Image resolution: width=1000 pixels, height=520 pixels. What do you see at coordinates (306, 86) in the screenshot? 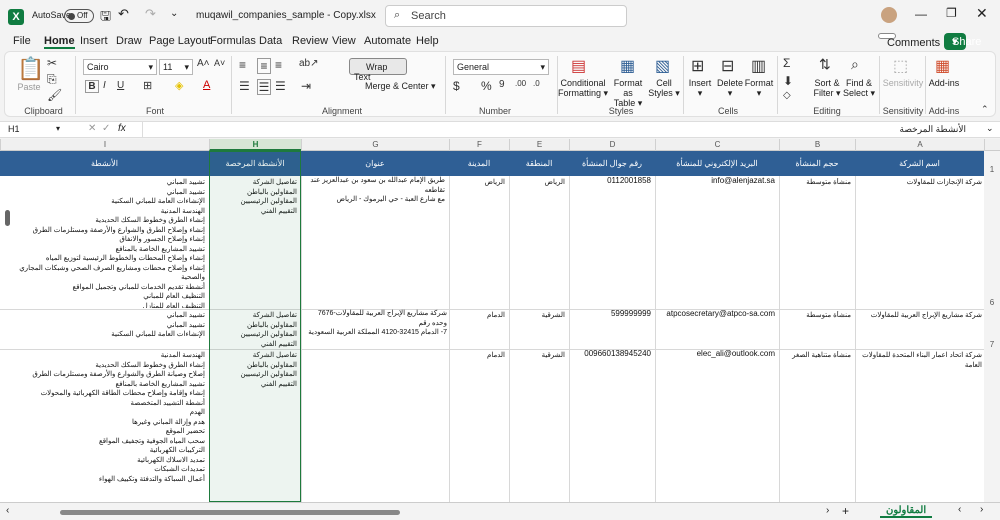
I see `indent-icon: ⇥` at bounding box center [306, 86].